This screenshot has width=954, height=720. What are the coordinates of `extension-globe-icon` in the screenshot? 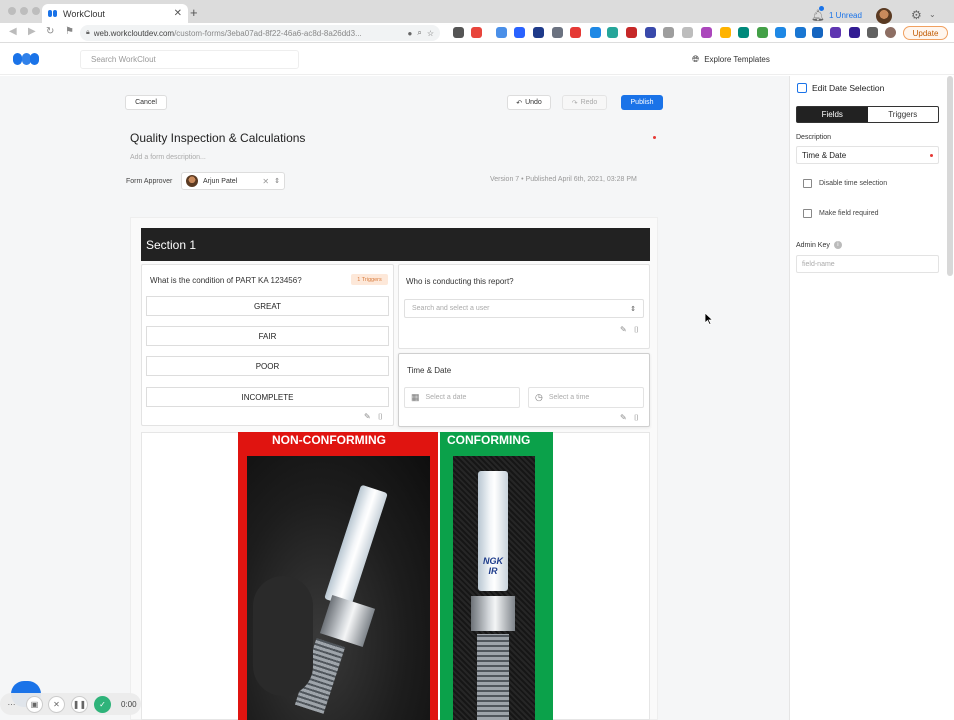 It's located at (650, 32).